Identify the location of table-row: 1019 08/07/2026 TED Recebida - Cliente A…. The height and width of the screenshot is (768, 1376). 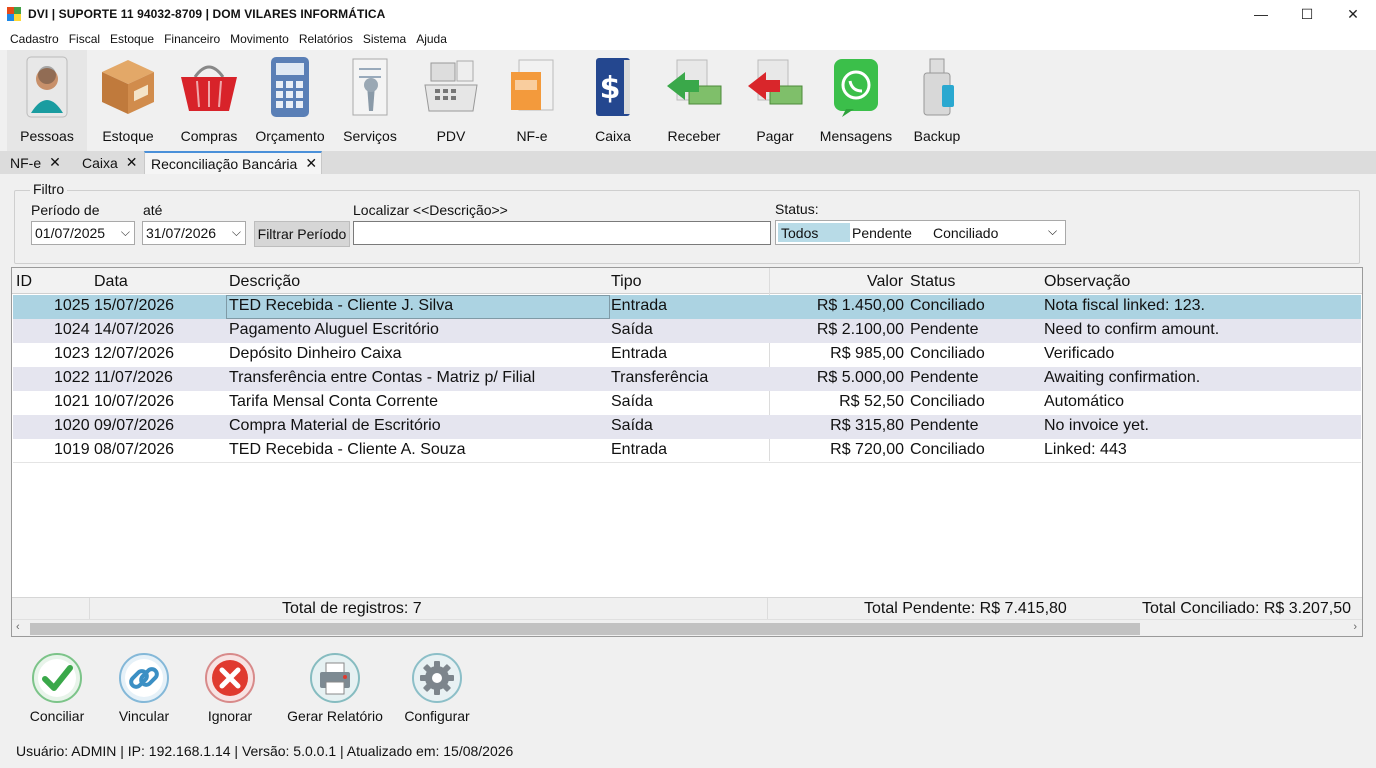
(687, 451).